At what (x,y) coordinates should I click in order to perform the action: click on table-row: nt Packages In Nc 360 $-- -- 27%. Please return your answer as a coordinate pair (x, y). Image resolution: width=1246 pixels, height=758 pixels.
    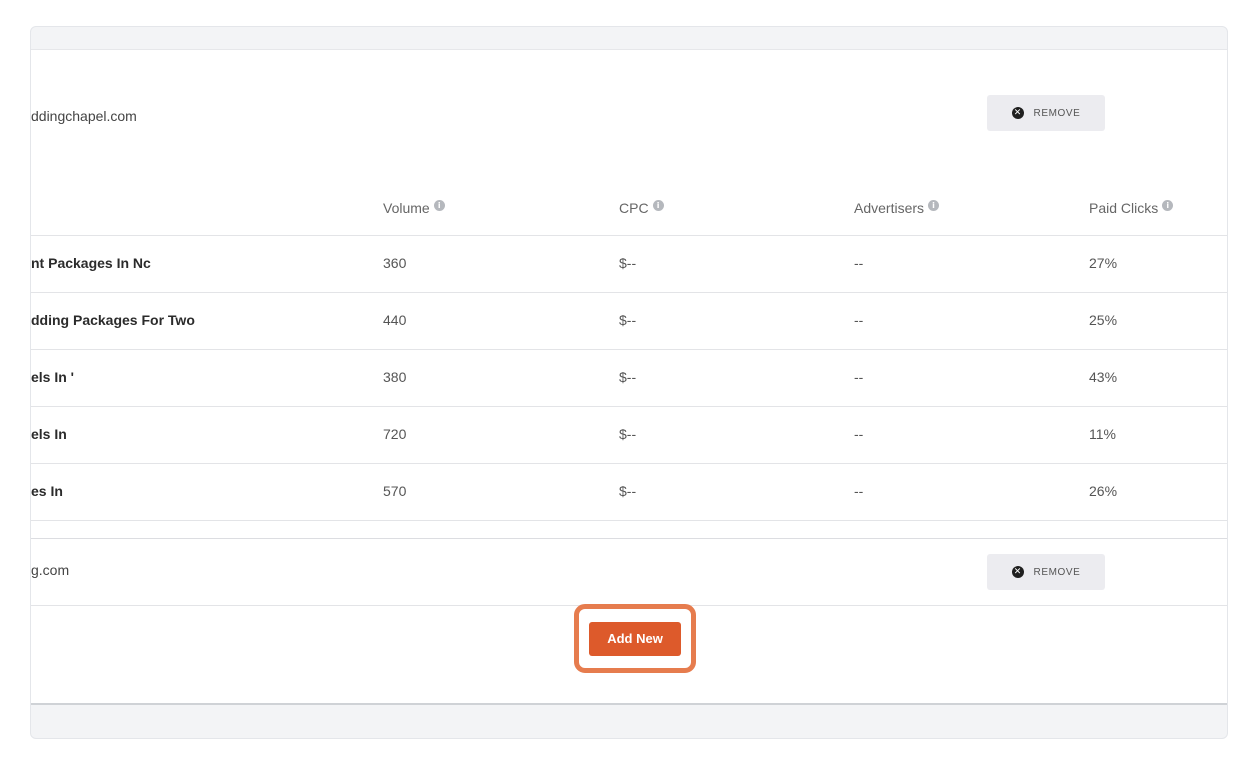
    Looking at the image, I should click on (629, 264).